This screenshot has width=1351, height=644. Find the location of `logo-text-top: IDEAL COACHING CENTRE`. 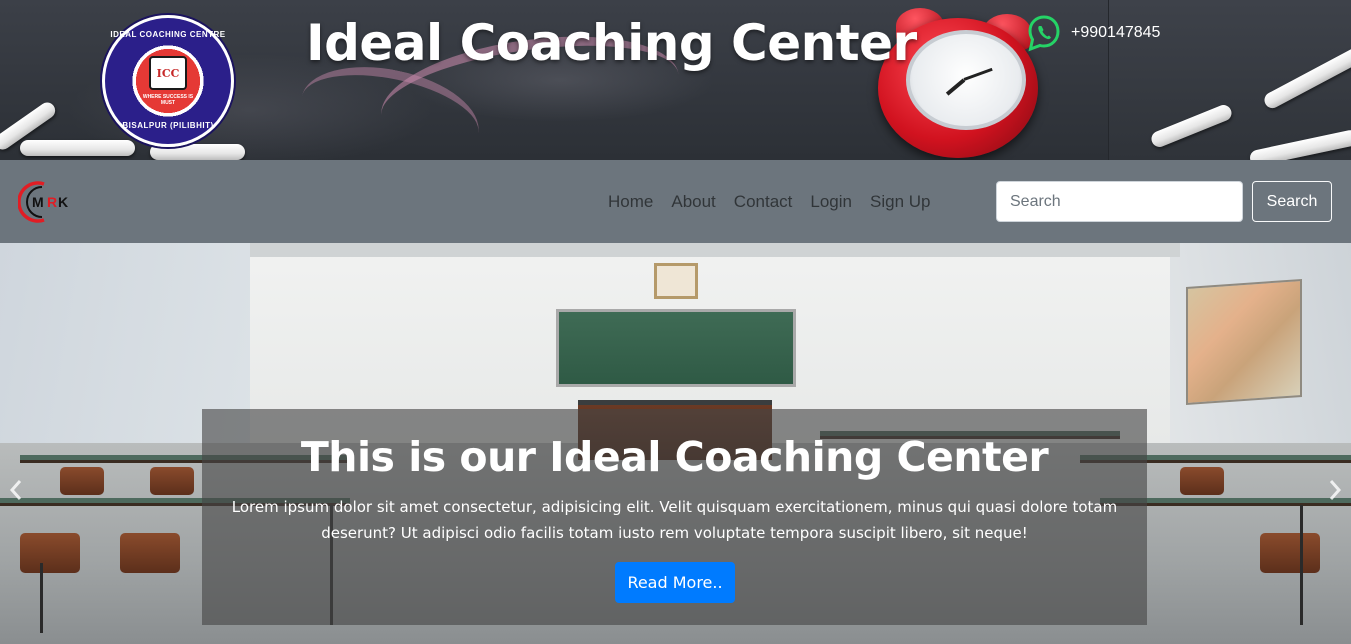

logo-text-top: IDEAL COACHING CENTRE is located at coordinates (168, 34).